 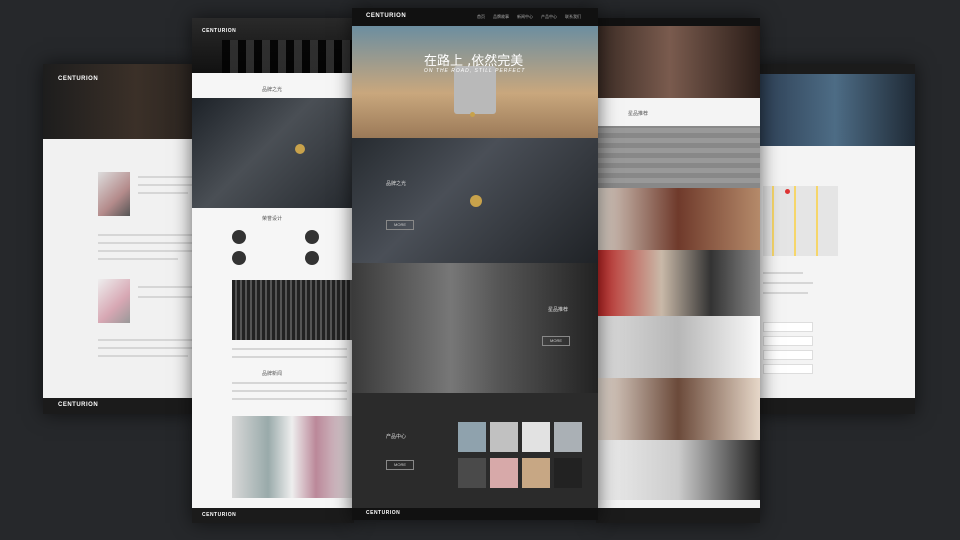 I want to click on design-title: 荣誉设计, so click(x=272, y=219).